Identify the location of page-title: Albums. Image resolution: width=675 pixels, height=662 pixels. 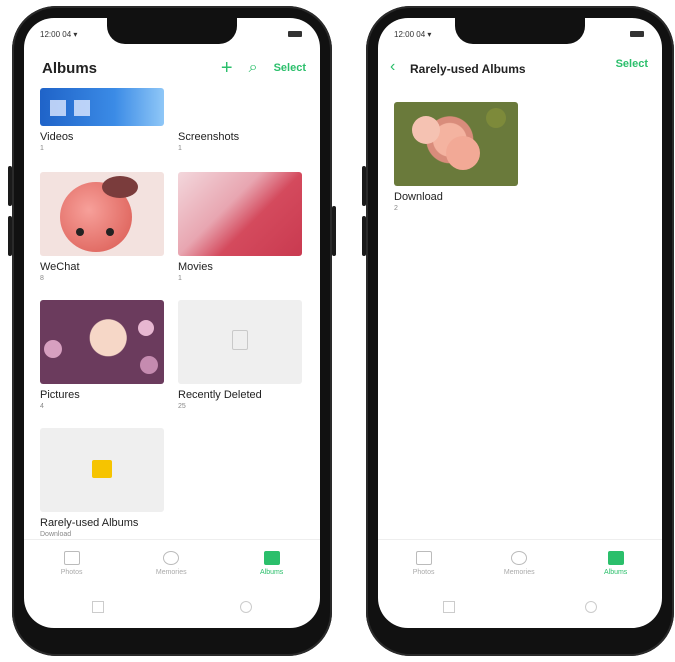
(70, 68).